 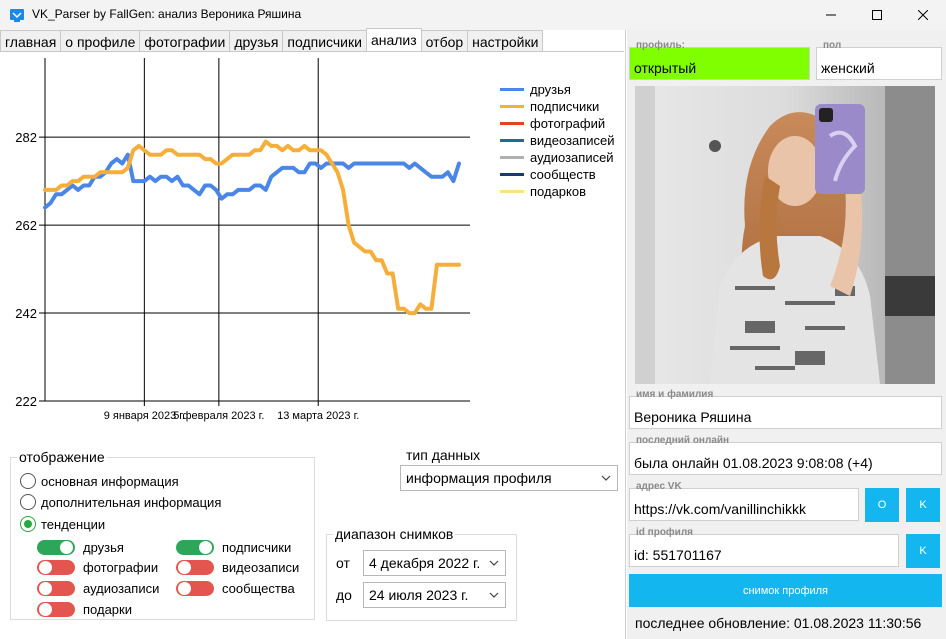 I want to click on radio-trends: тенденции, so click(x=62, y=524).